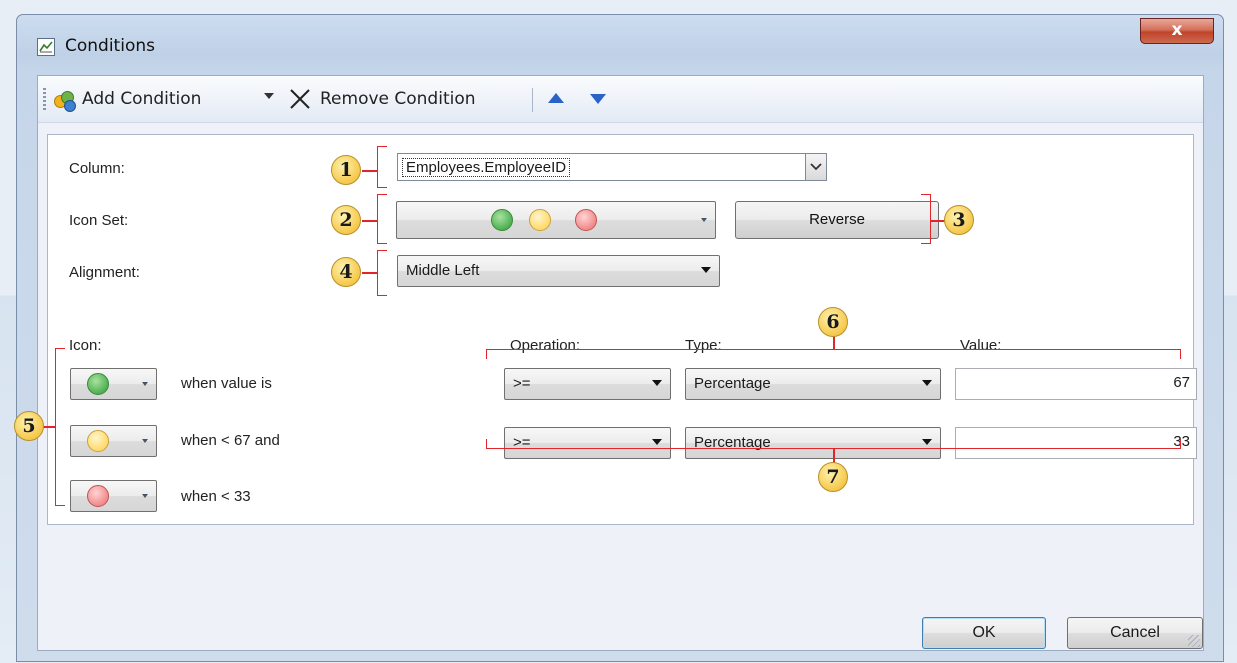  What do you see at coordinates (522, 383) in the screenshot?
I see `row1-operation-value: >=` at bounding box center [522, 383].